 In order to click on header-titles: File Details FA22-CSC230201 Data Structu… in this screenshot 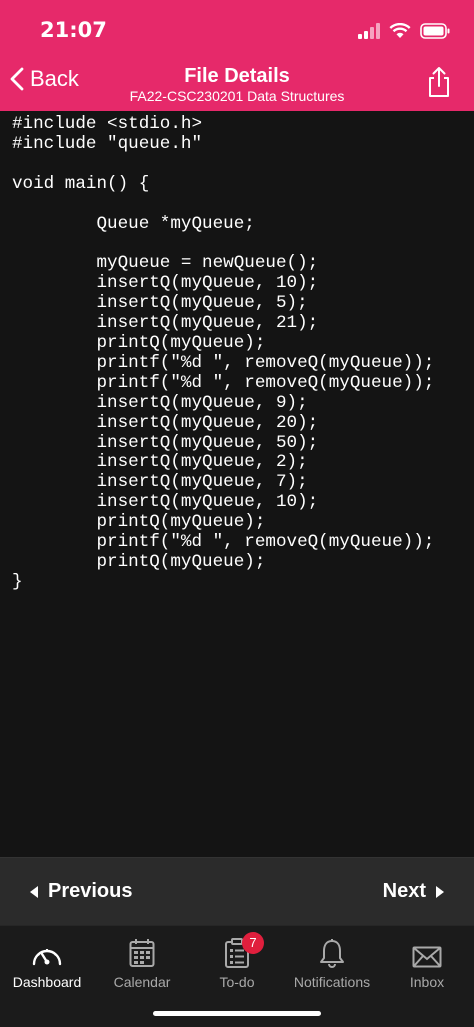, I will do `click(237, 84)`.